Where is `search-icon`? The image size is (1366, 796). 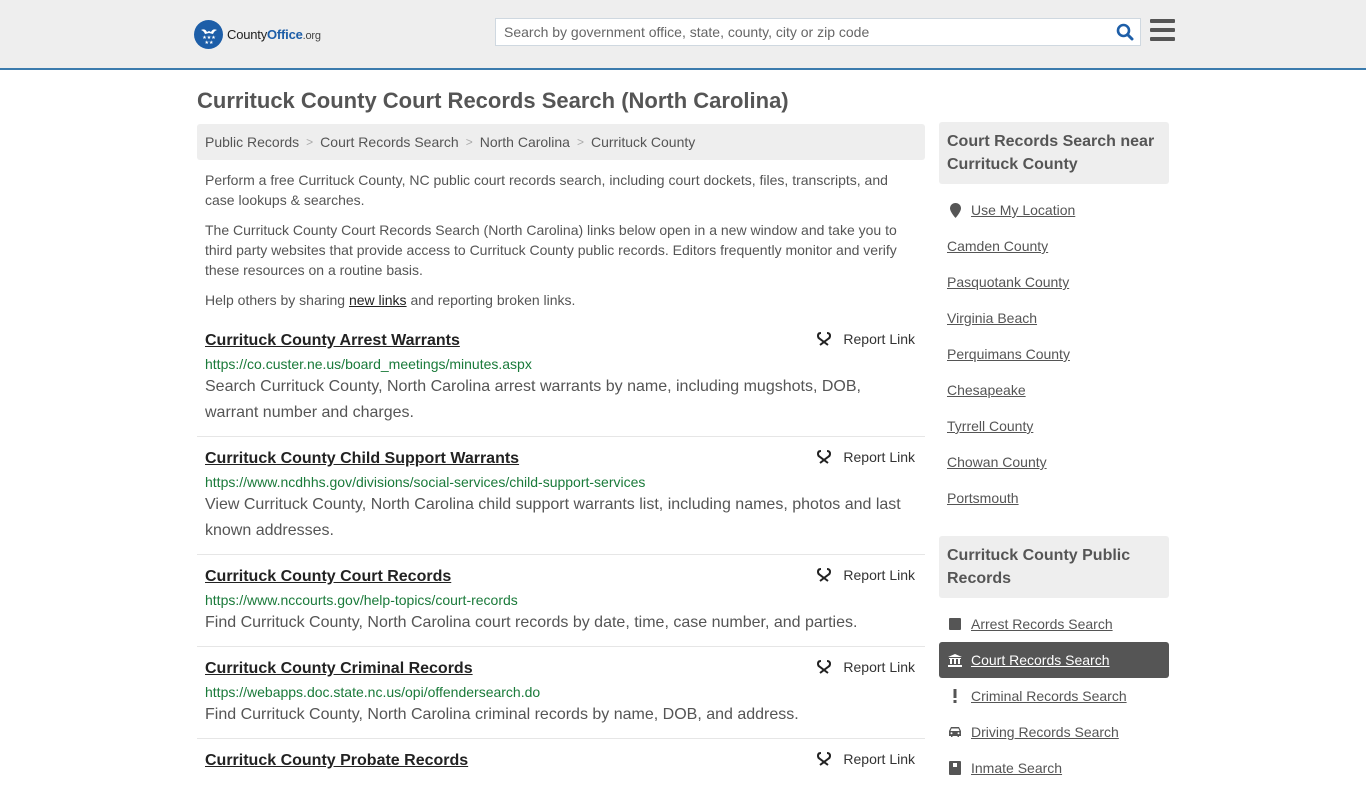 search-icon is located at coordinates (1125, 32).